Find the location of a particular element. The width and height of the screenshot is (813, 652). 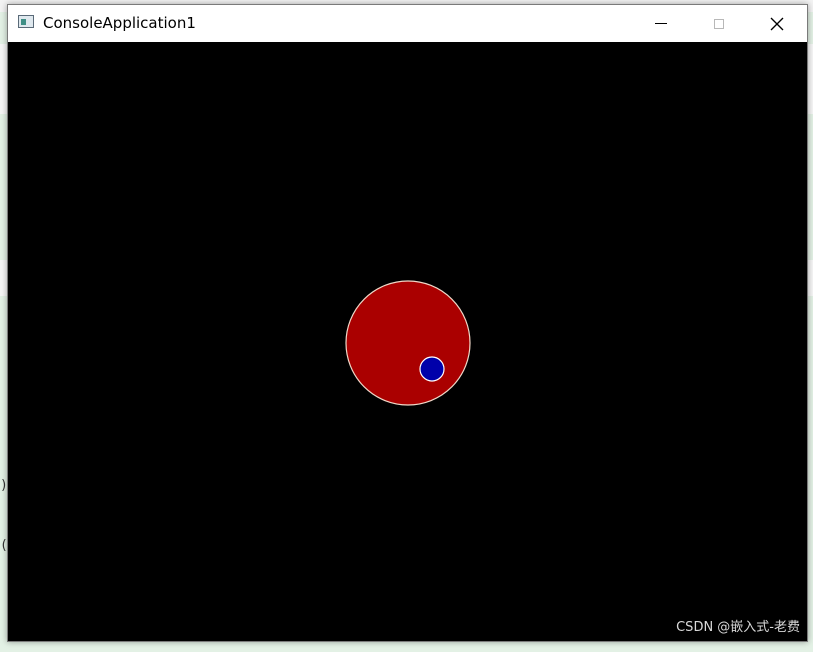

close-button is located at coordinates (777, 23).